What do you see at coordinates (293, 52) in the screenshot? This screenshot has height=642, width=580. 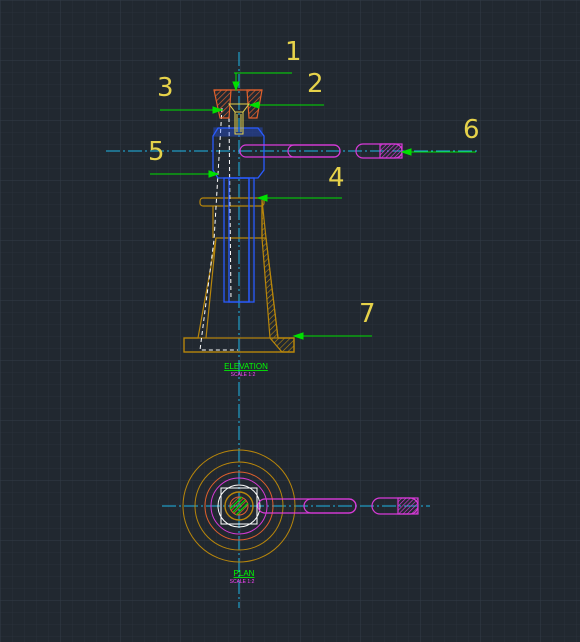 I see `callout-1: 1` at bounding box center [293, 52].